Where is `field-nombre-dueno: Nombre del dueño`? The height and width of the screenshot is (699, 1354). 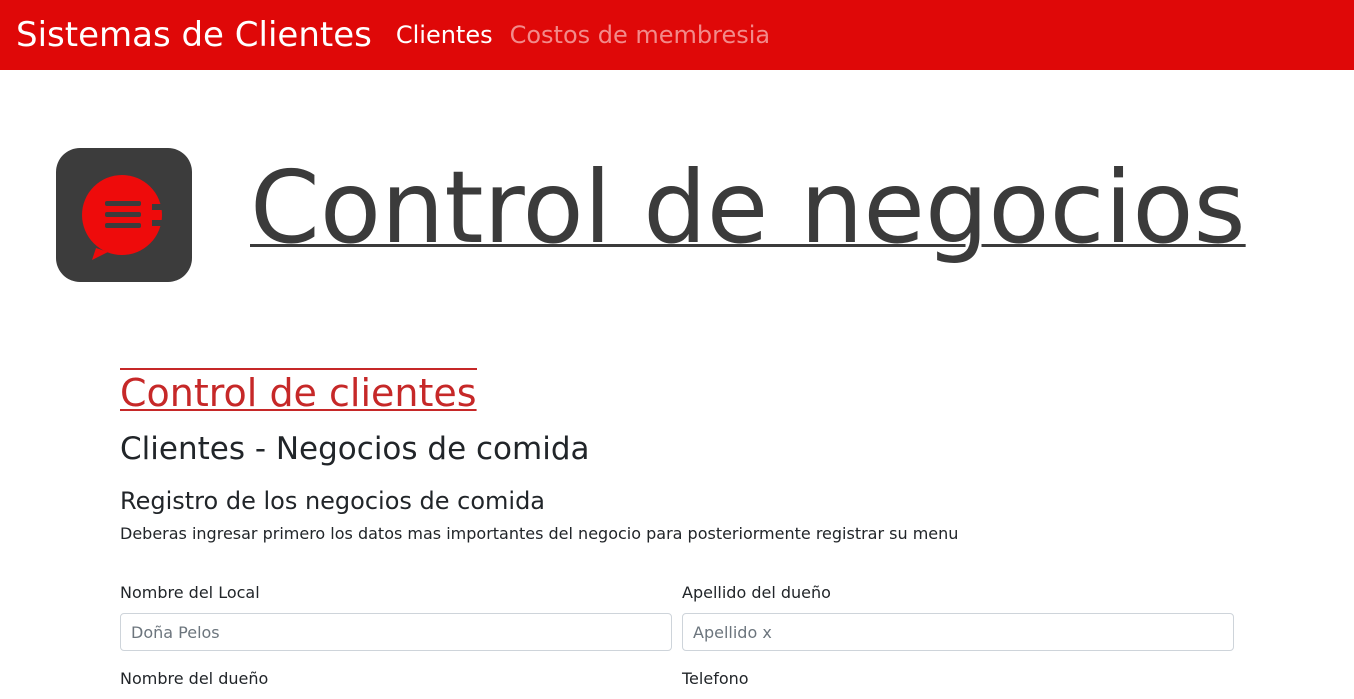
field-nombre-dueno: Nombre del dueño is located at coordinates (396, 685).